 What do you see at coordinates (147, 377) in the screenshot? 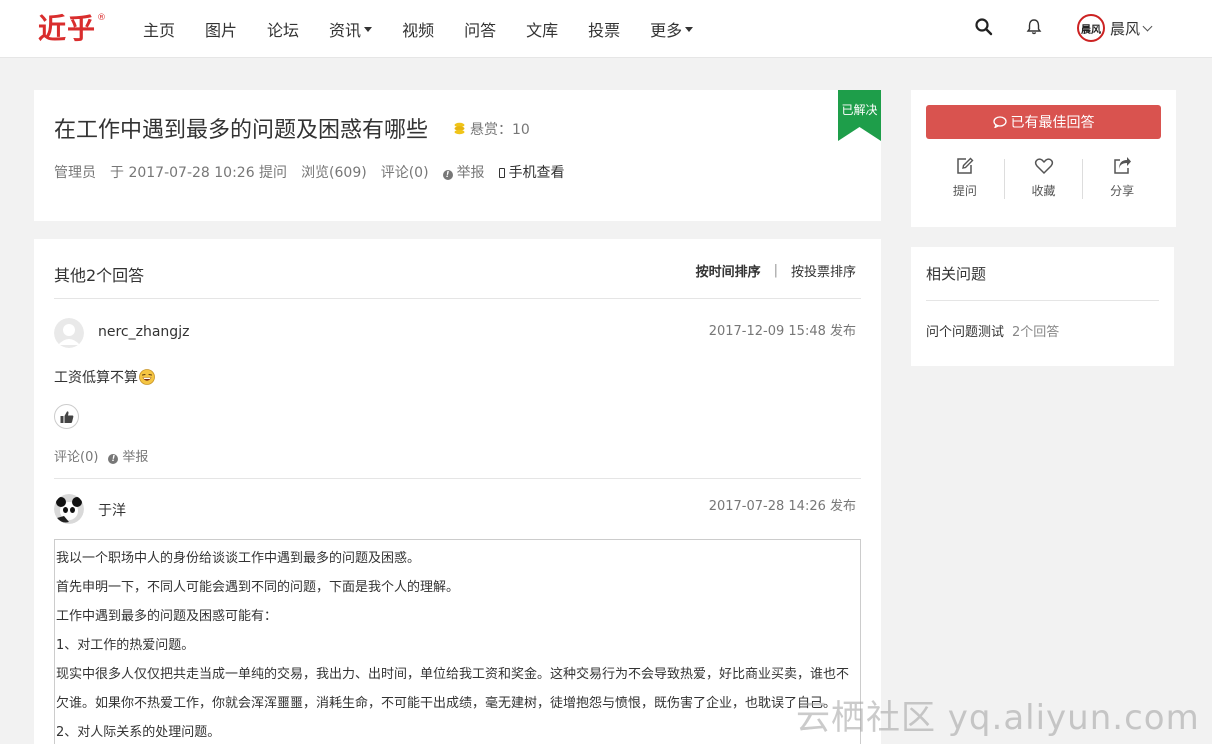
I see `laughing-emoji-icon` at bounding box center [147, 377].